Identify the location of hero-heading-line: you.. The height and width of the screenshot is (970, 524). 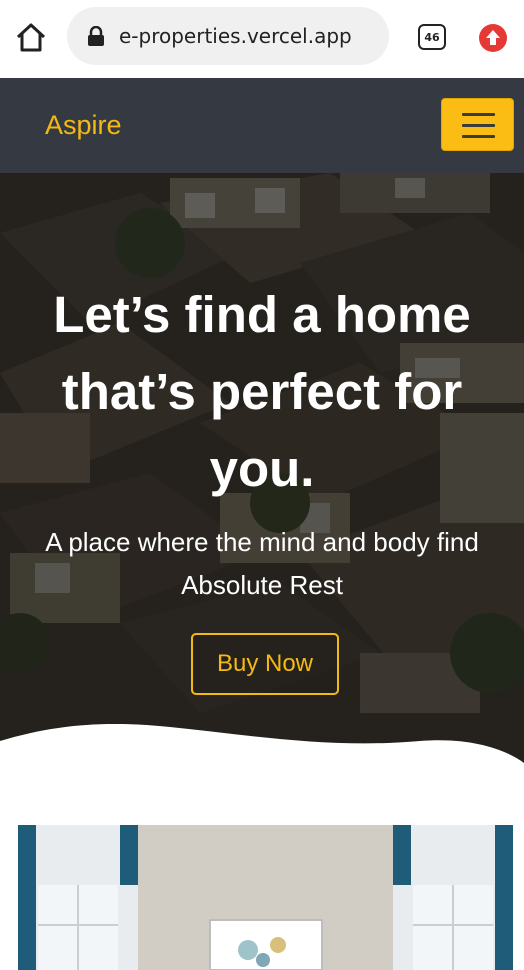
(262, 468).